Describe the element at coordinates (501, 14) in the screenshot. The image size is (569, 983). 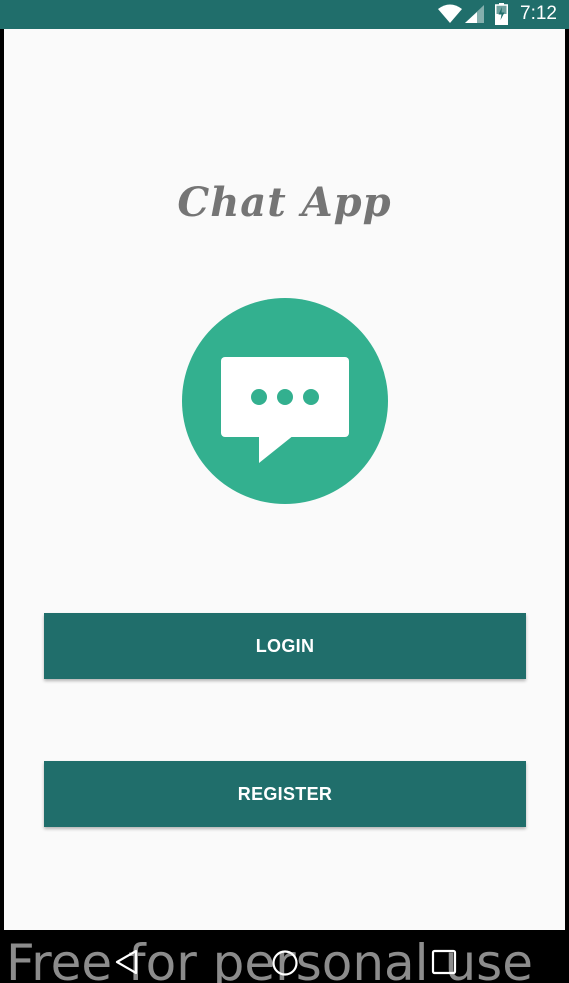
I see `battery-icon` at that location.